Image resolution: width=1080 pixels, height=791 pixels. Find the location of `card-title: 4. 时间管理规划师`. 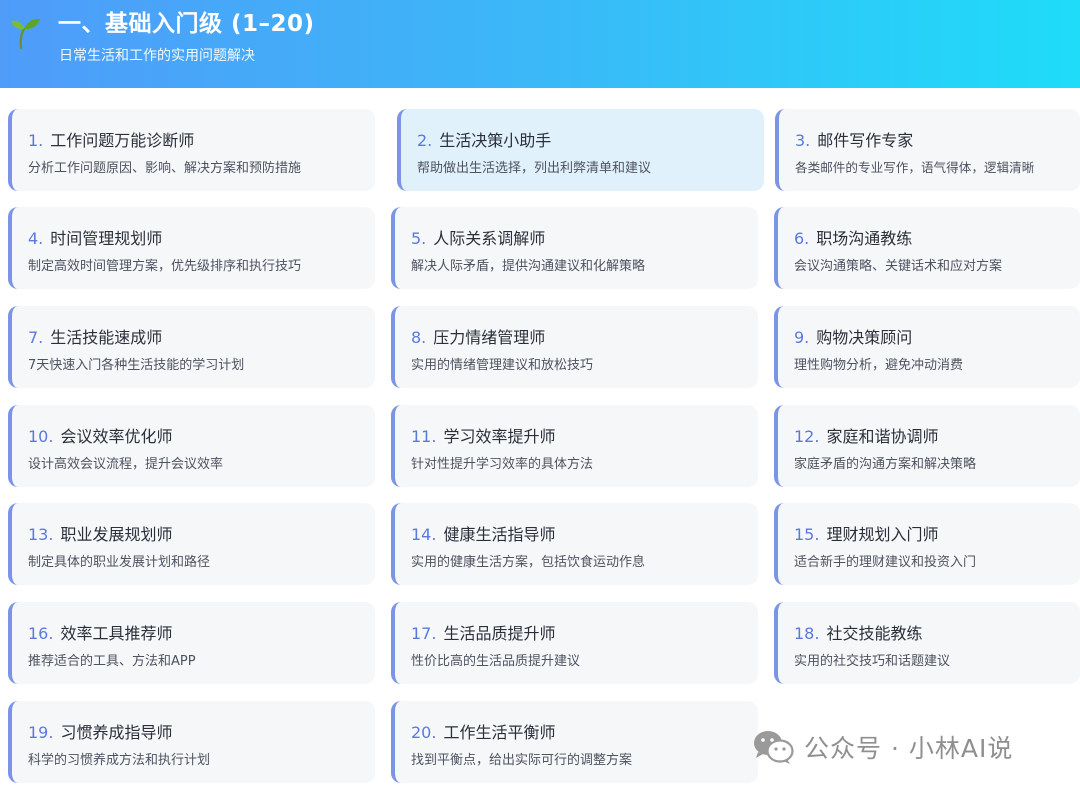

card-title: 4. 时间管理规划师 is located at coordinates (95, 237).